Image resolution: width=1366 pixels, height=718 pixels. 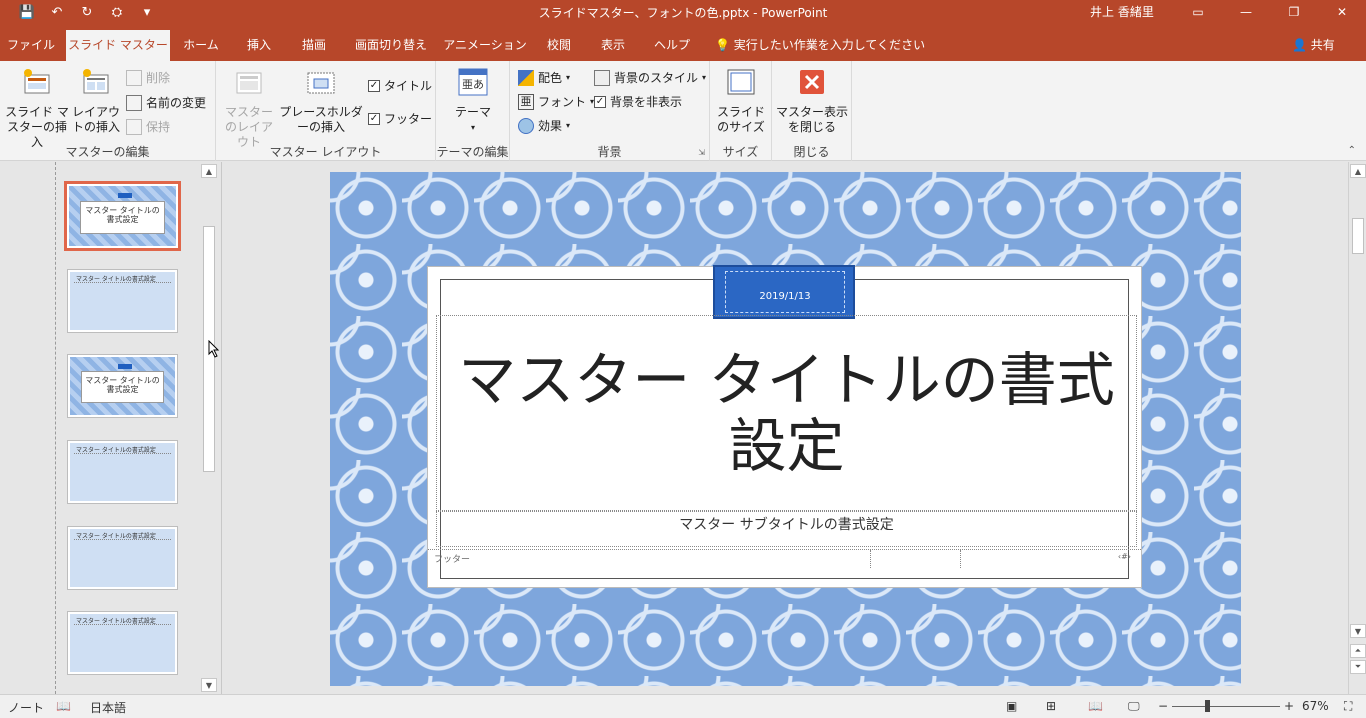 What do you see at coordinates (96, 101) in the screenshot?
I see `insert-layout-button: レイアウトの挿入` at bounding box center [96, 101].